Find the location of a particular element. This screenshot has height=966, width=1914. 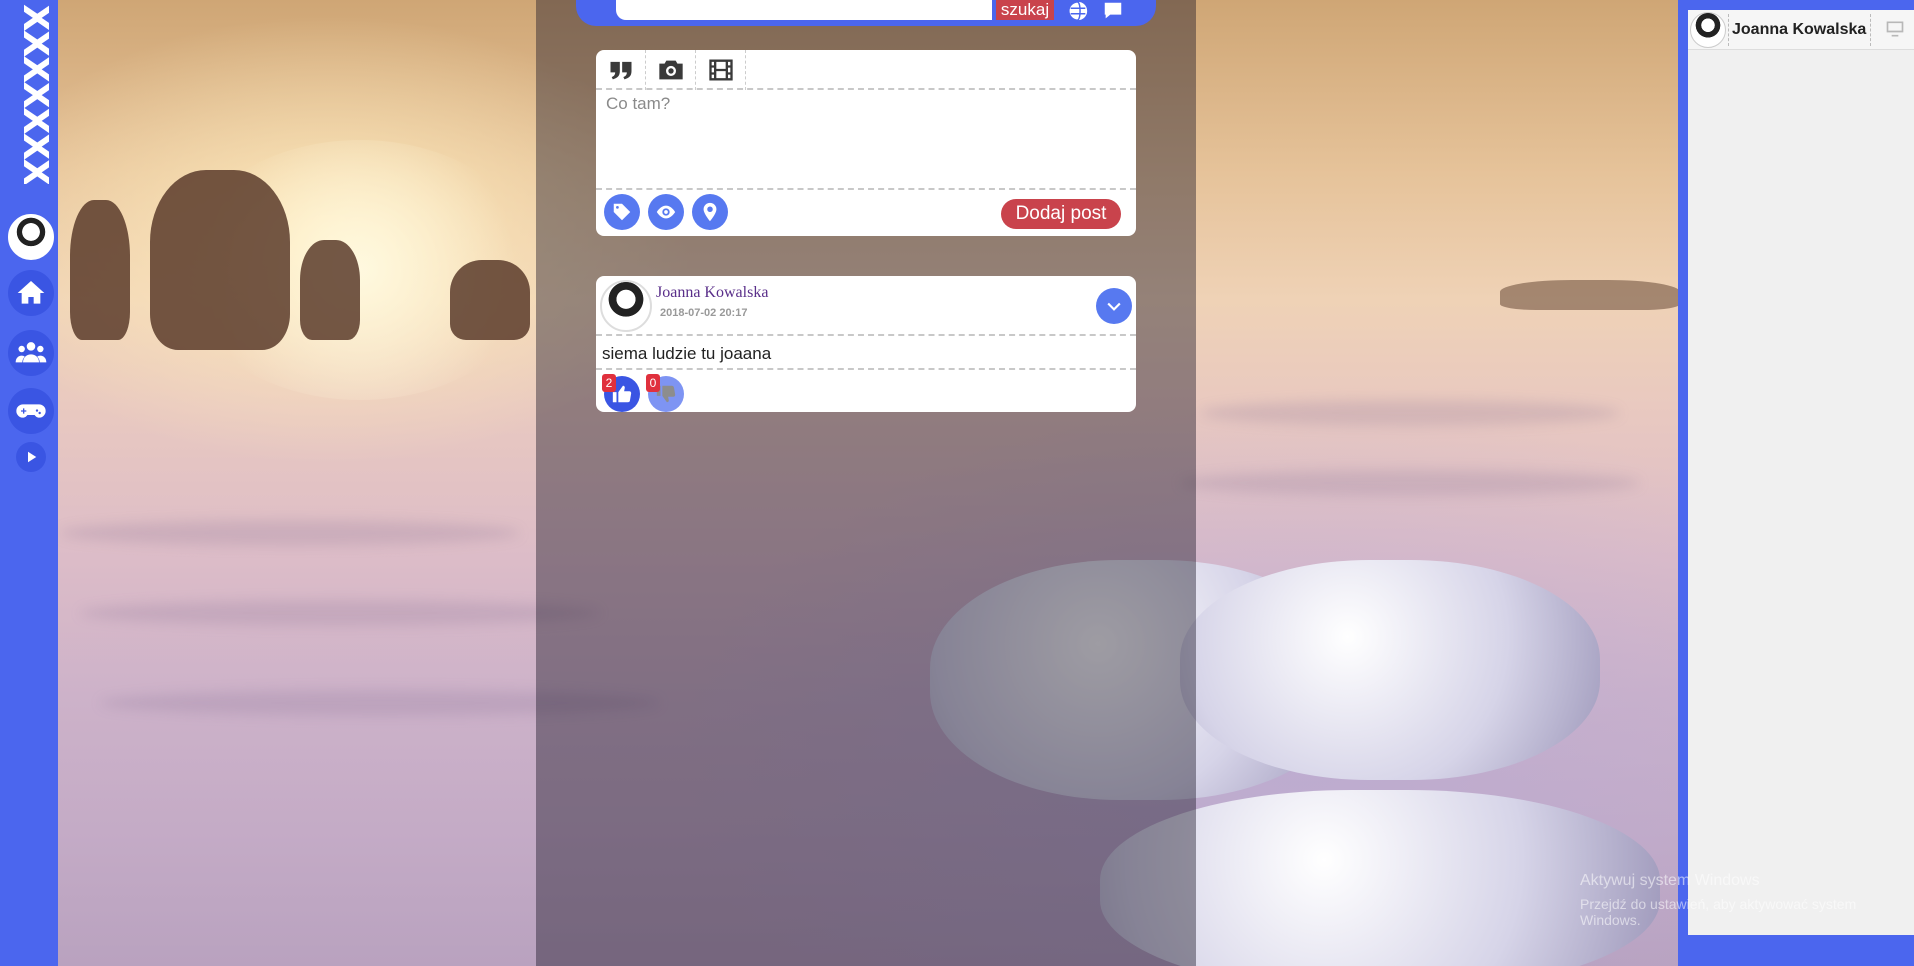

add-location-button is located at coordinates (710, 212).